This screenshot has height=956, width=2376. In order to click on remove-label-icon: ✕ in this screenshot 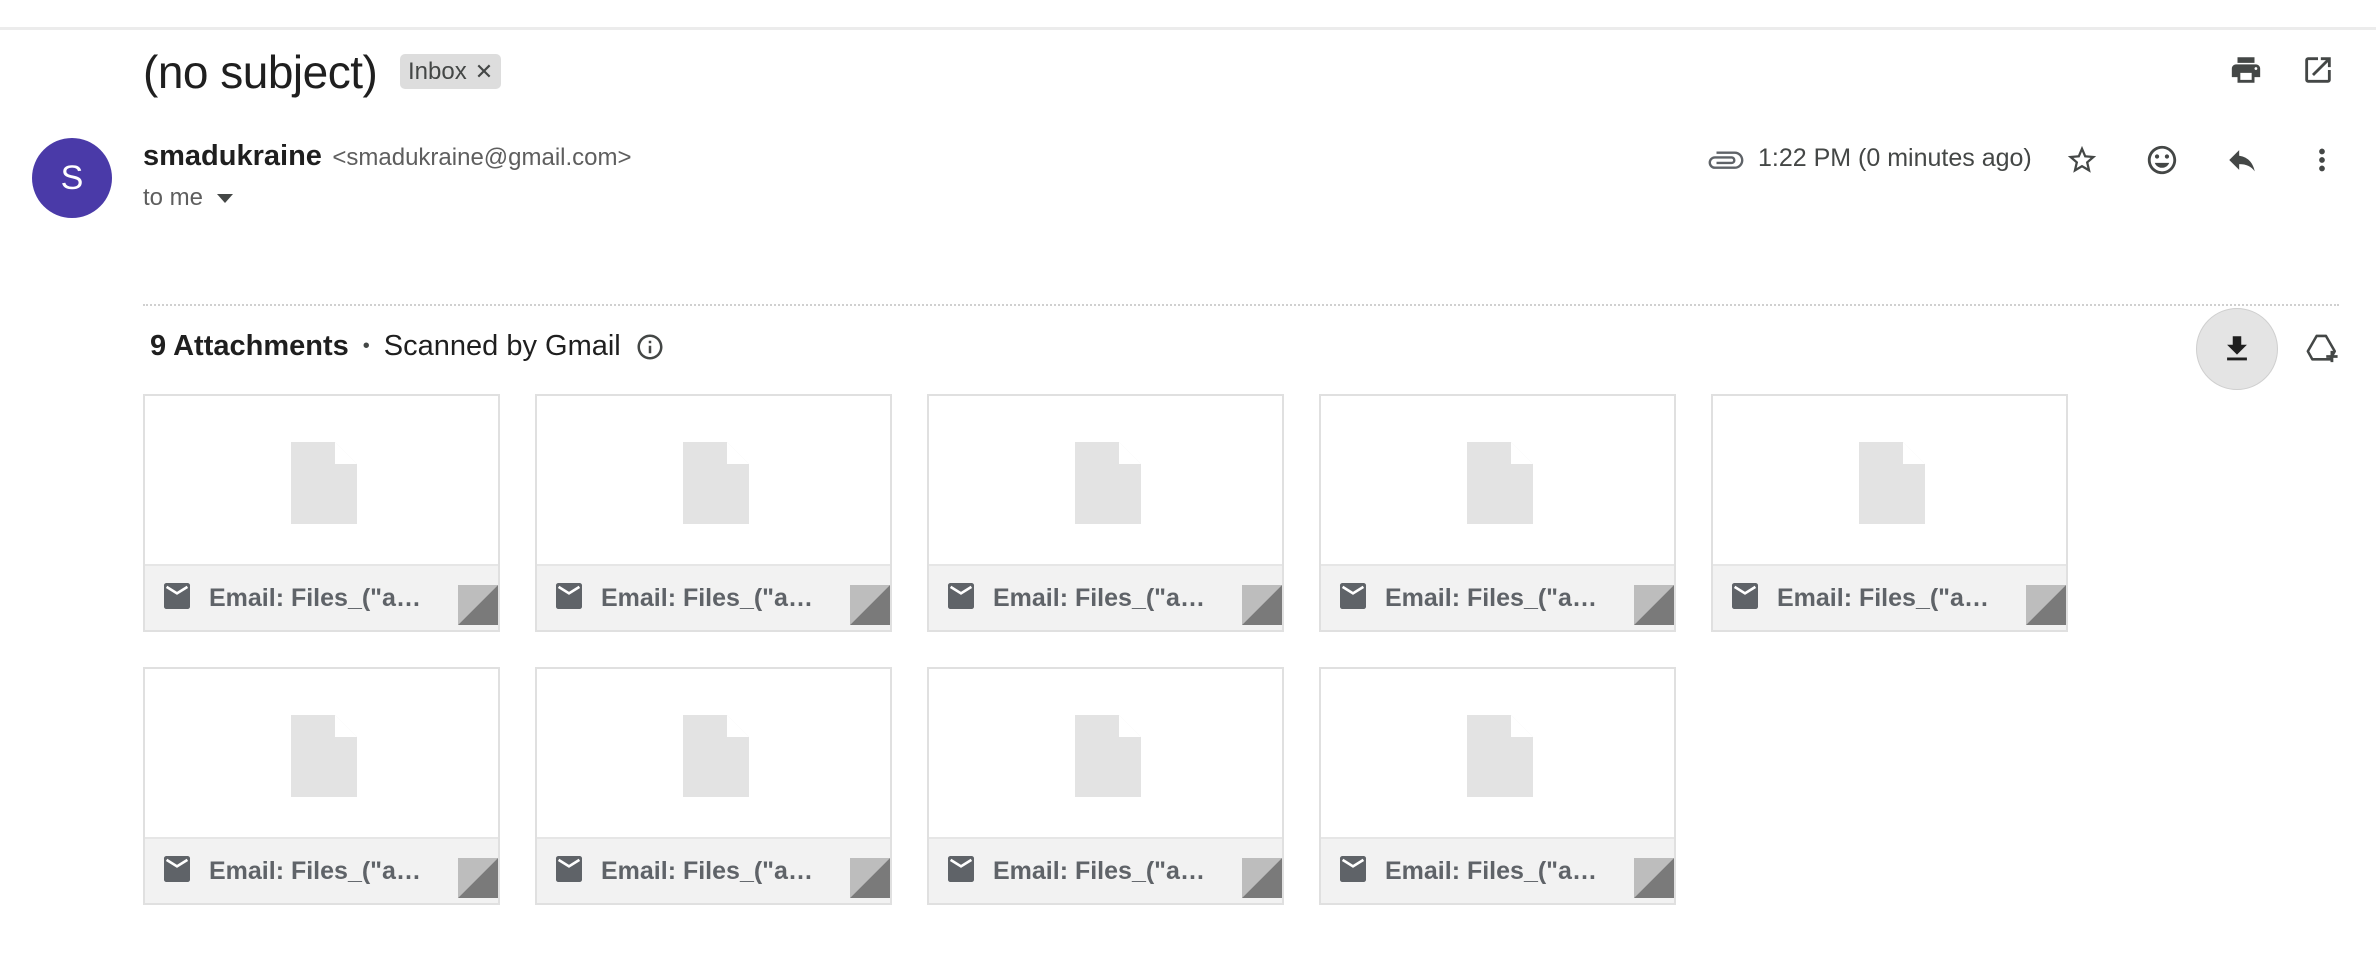, I will do `click(484, 71)`.